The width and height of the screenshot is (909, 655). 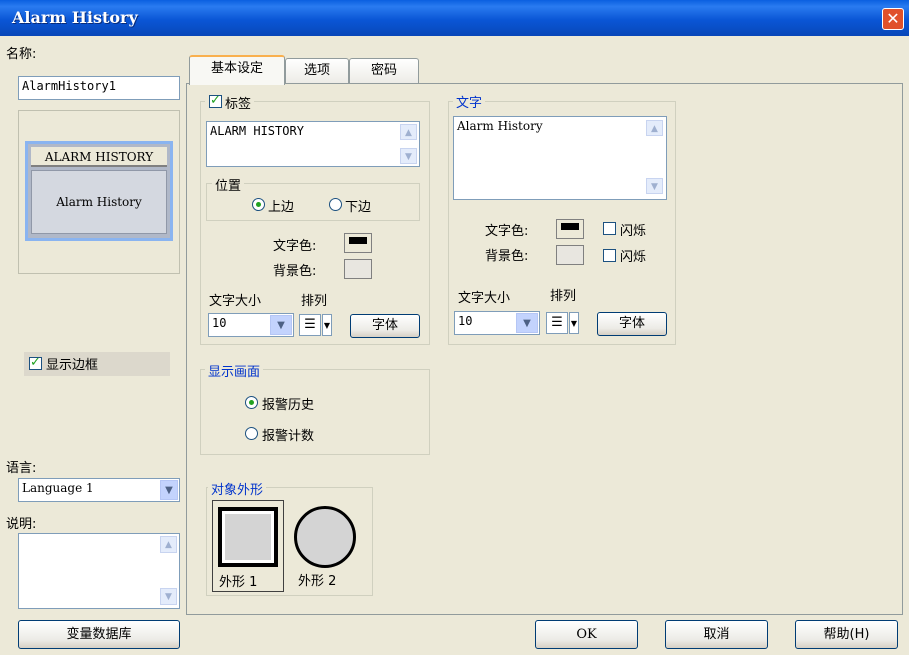 I want to click on display-text-field: Alarm History, so click(x=560, y=158).